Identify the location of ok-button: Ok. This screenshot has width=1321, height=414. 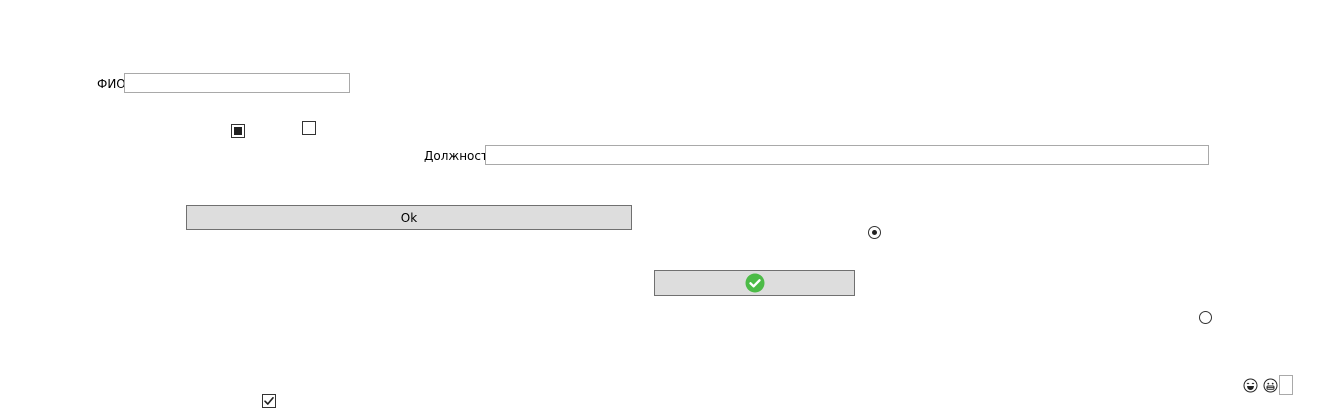
(409, 217).